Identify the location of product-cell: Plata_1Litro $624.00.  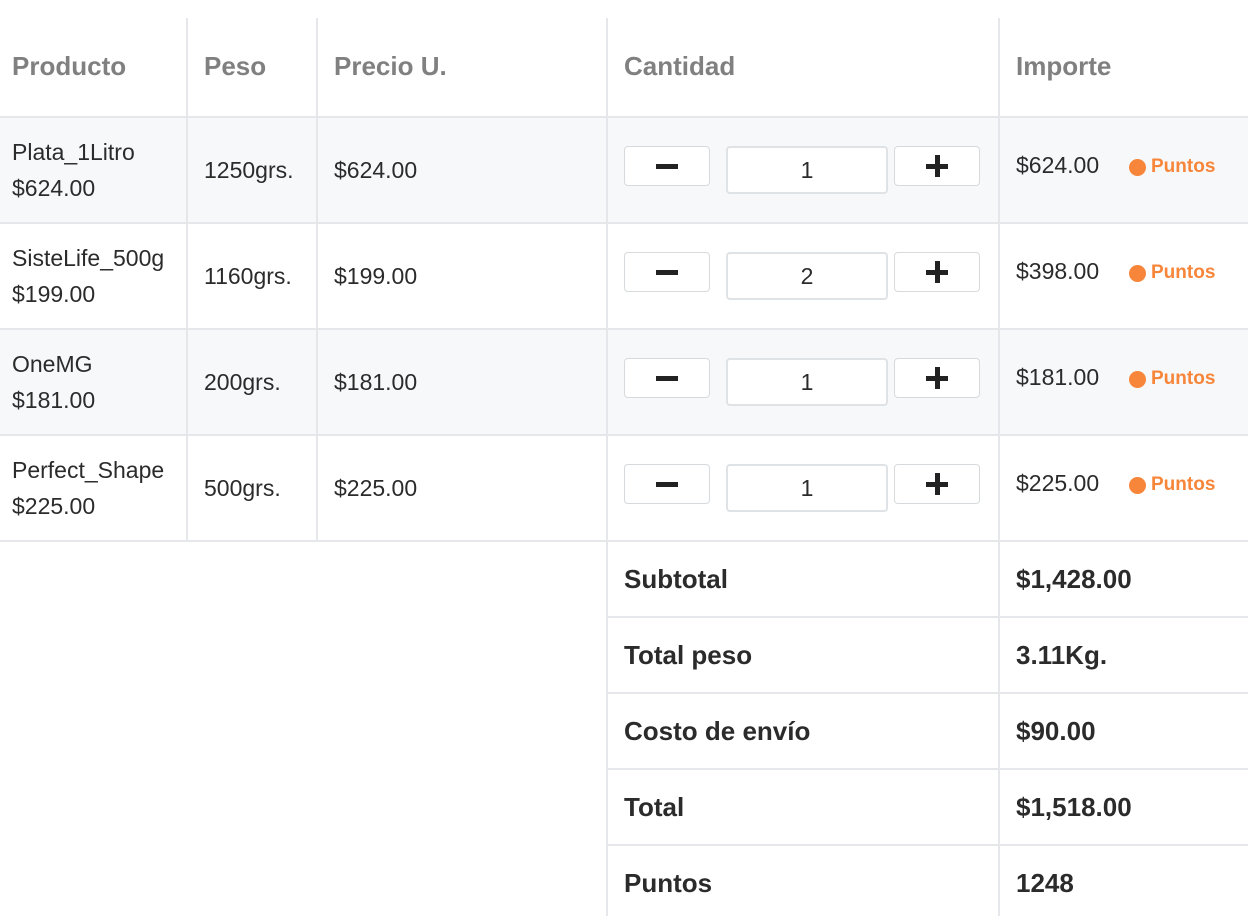
(73, 170).